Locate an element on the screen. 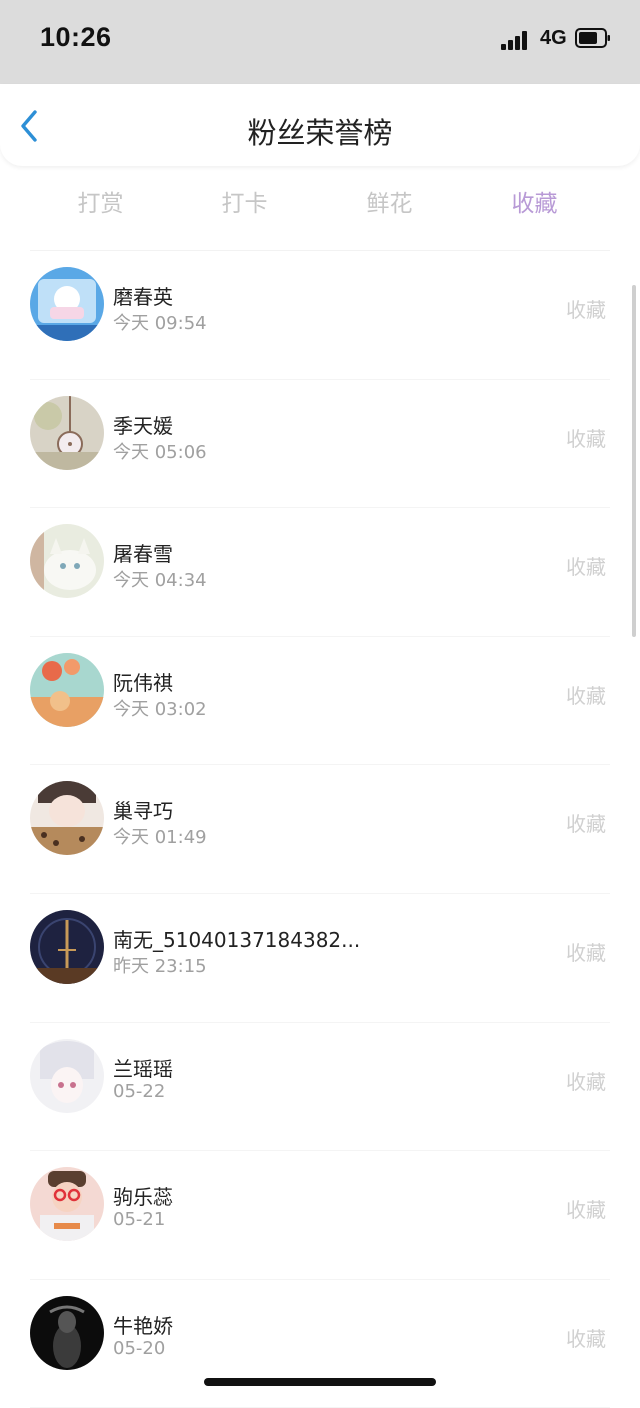 This screenshot has height=1408, width=640. tab-bar: 打赏 打卡 鲜花 收藏 is located at coordinates (320, 208).